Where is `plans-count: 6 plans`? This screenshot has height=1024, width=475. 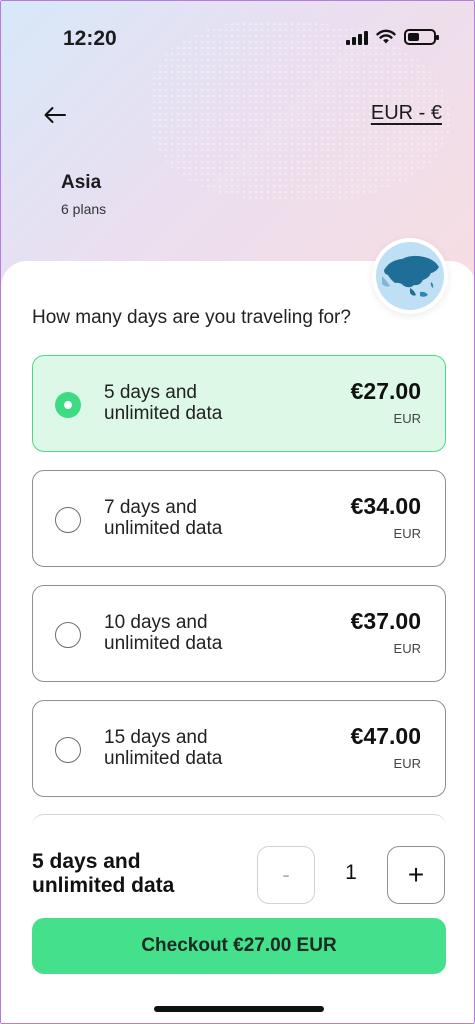
plans-count: 6 plans is located at coordinates (84, 209).